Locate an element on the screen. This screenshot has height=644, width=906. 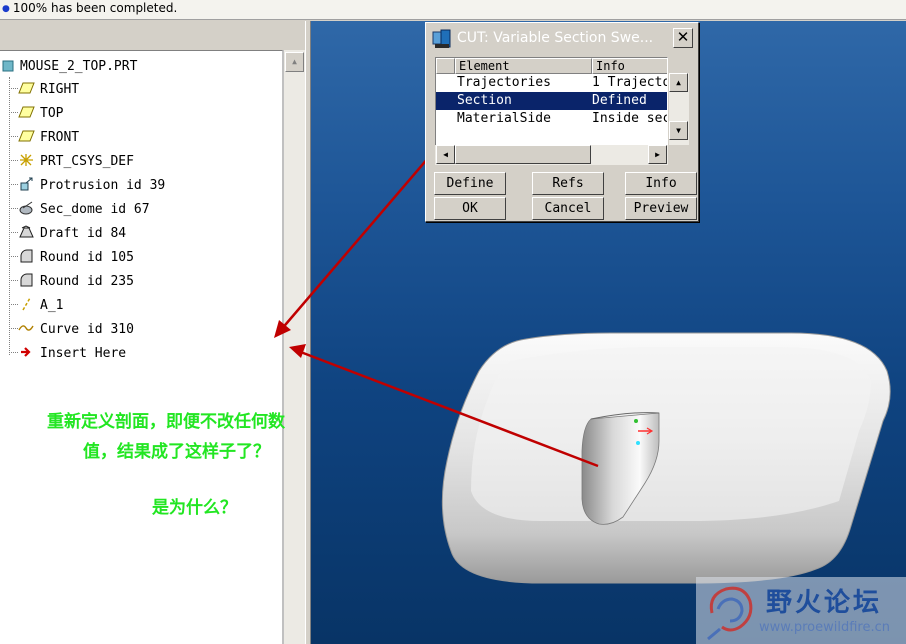
tree-item-front: FRONT is located at coordinates (44, 138).